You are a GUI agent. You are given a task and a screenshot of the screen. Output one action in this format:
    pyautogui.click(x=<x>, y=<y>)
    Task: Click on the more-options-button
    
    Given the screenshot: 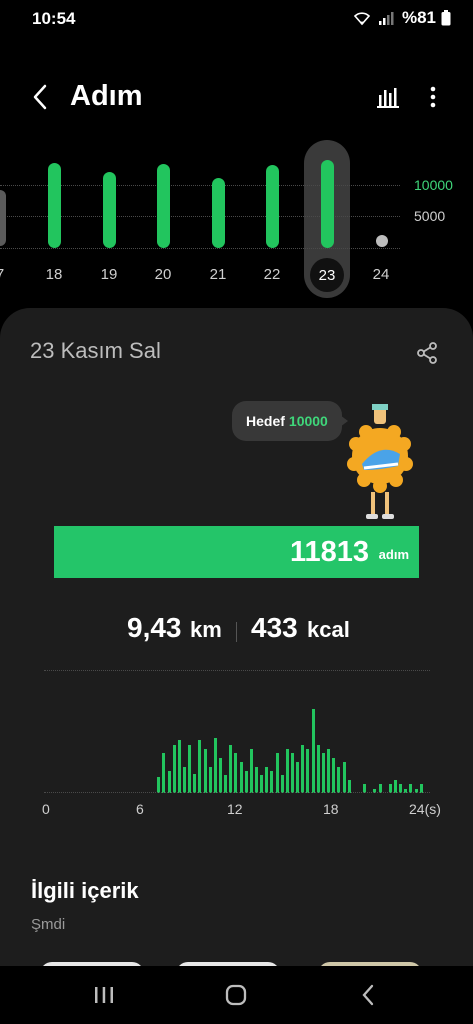 What is the action you would take?
    pyautogui.click(x=433, y=97)
    